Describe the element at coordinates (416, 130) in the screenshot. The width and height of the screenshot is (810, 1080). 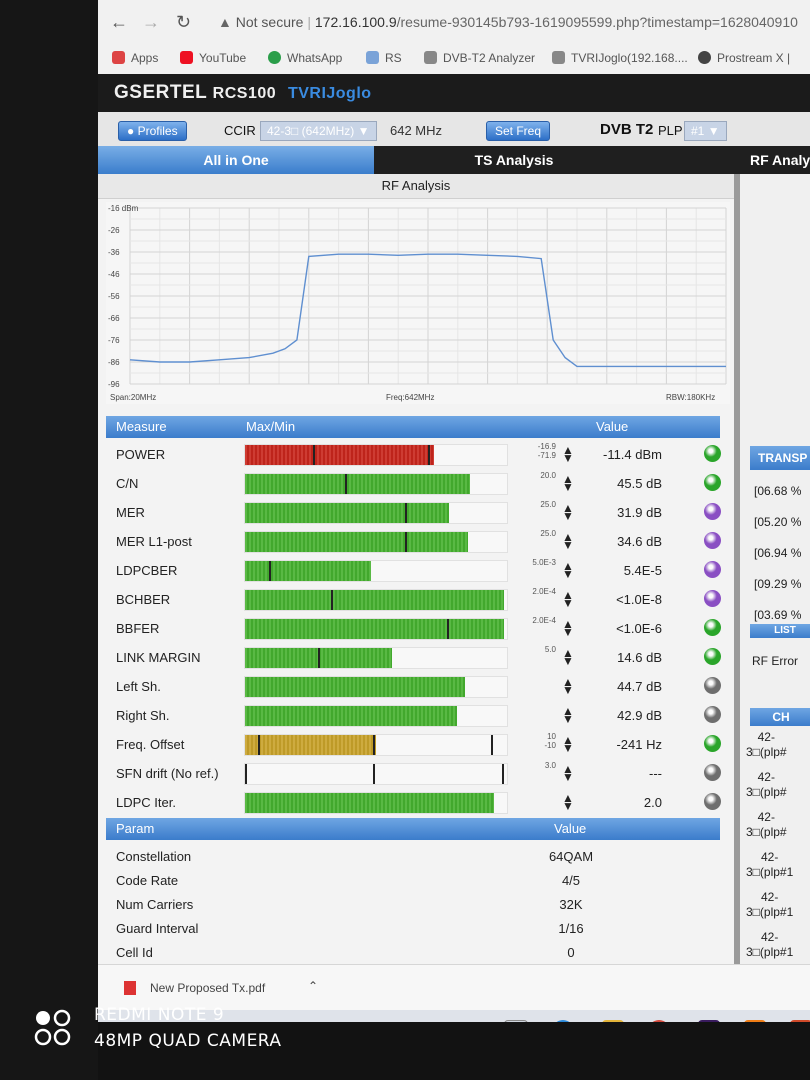
I see `freq-label: 642 MHz` at that location.